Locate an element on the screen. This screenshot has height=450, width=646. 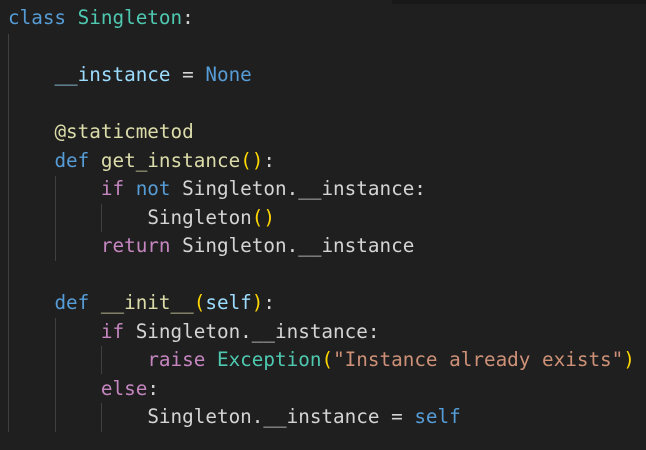
class-name-token: Singleton is located at coordinates (130, 17).